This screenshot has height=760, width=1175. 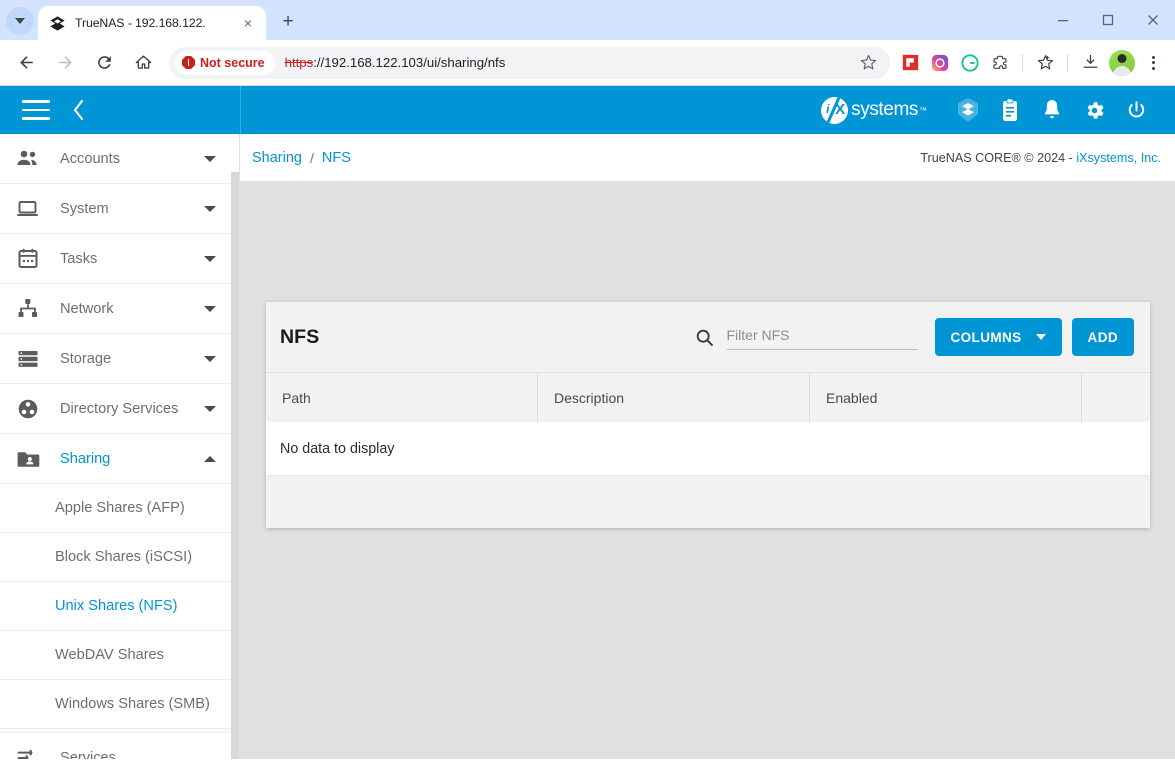 What do you see at coordinates (946, 397) in the screenshot?
I see `column-header-enabled: Enabled` at bounding box center [946, 397].